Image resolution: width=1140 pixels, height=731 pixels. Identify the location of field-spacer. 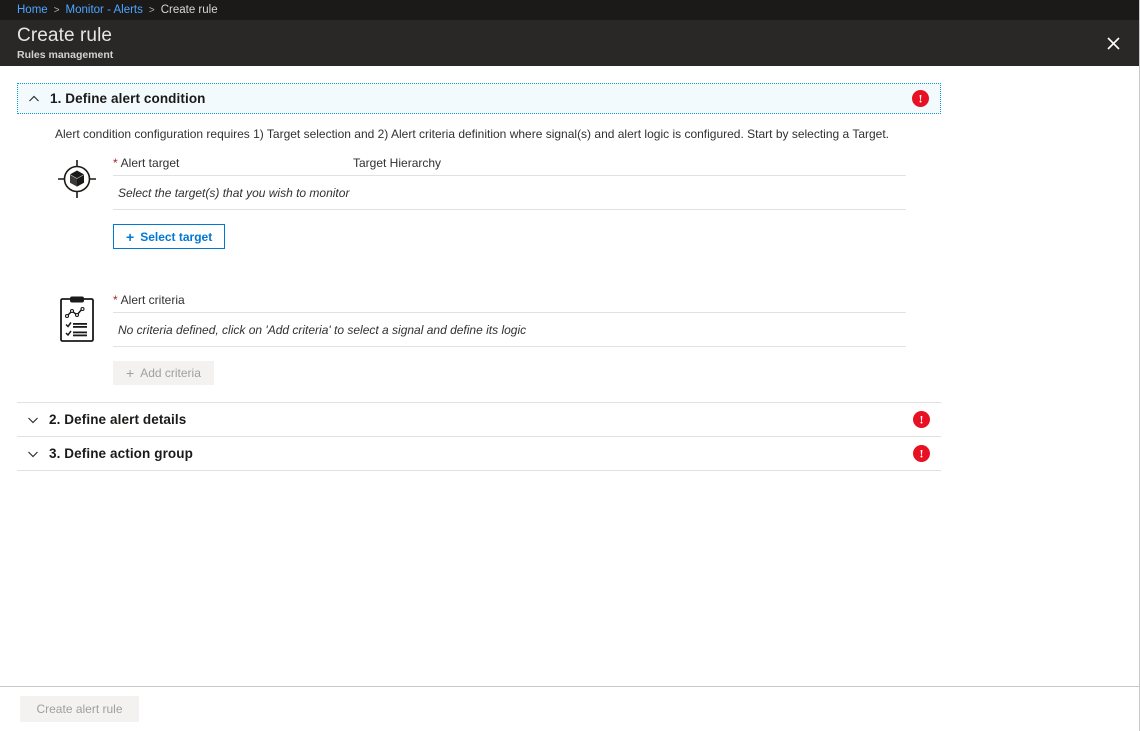
(479, 264).